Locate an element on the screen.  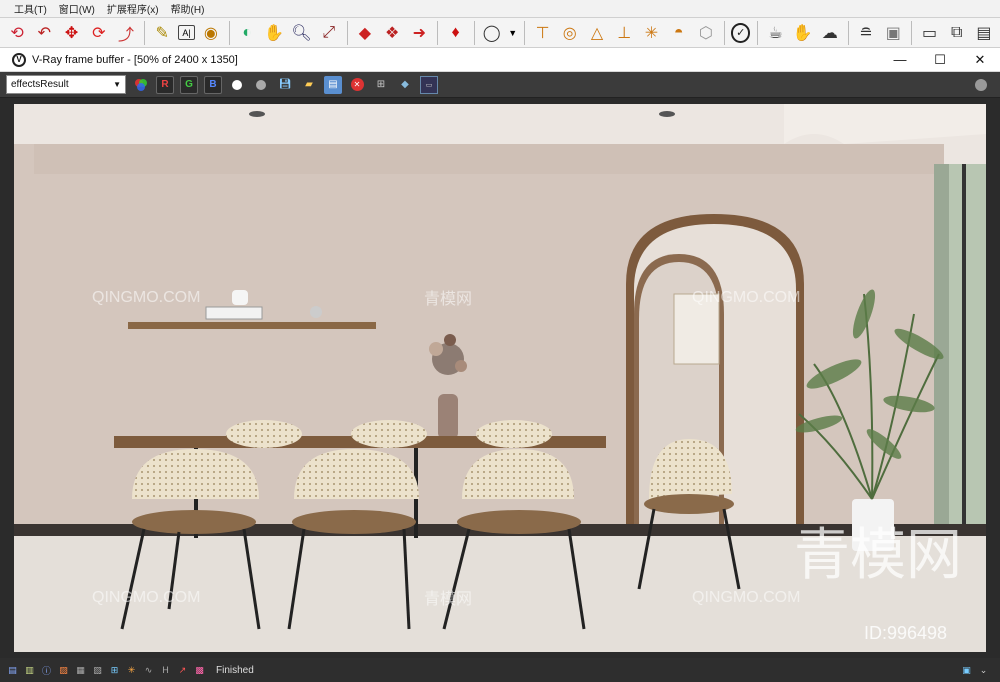
component-icon: ❖ is located at coordinates (392, 32).